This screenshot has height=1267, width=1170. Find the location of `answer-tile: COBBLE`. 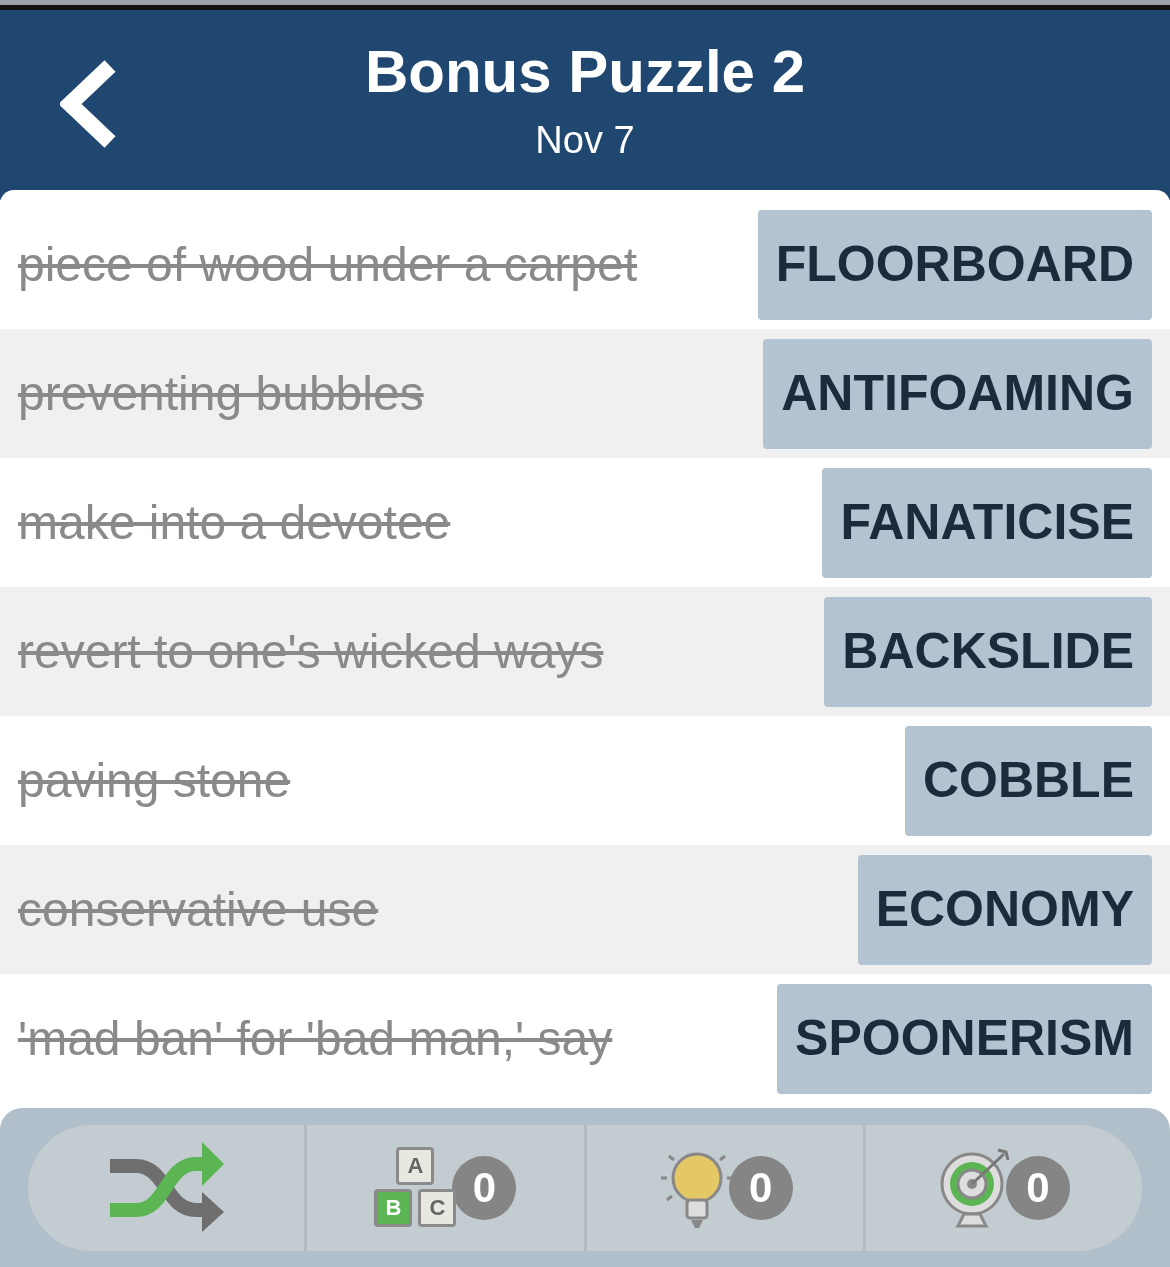

answer-tile: COBBLE is located at coordinates (1028, 780).